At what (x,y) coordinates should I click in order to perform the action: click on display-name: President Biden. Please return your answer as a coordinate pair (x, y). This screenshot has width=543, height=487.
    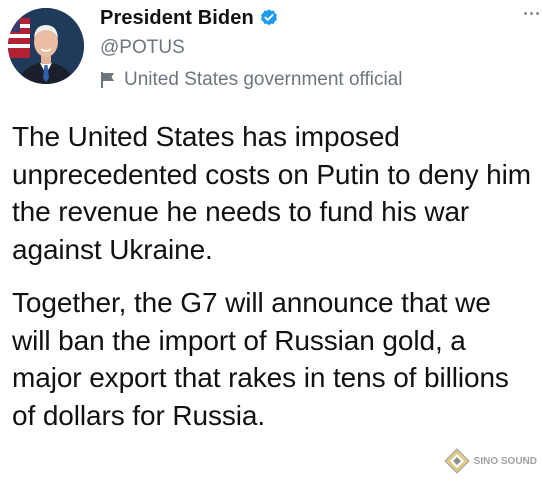
    Looking at the image, I should click on (177, 18).